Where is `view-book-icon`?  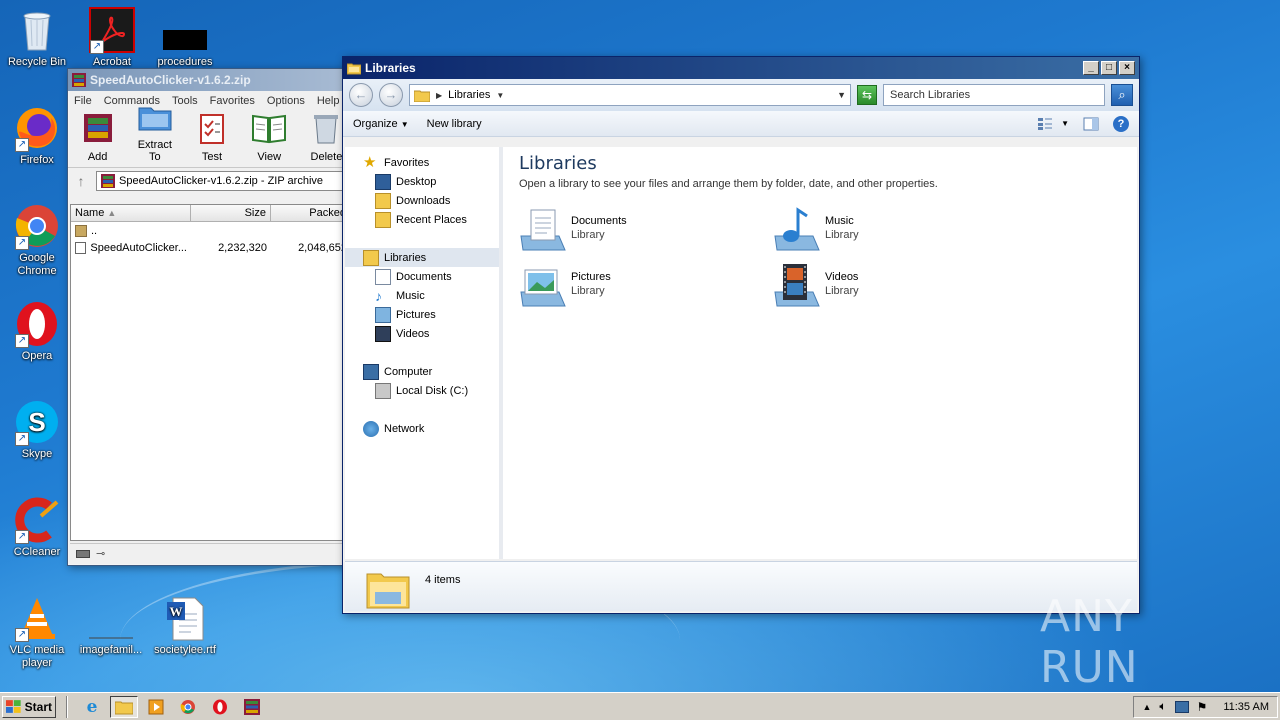
view-book-icon is located at coordinates (269, 129).